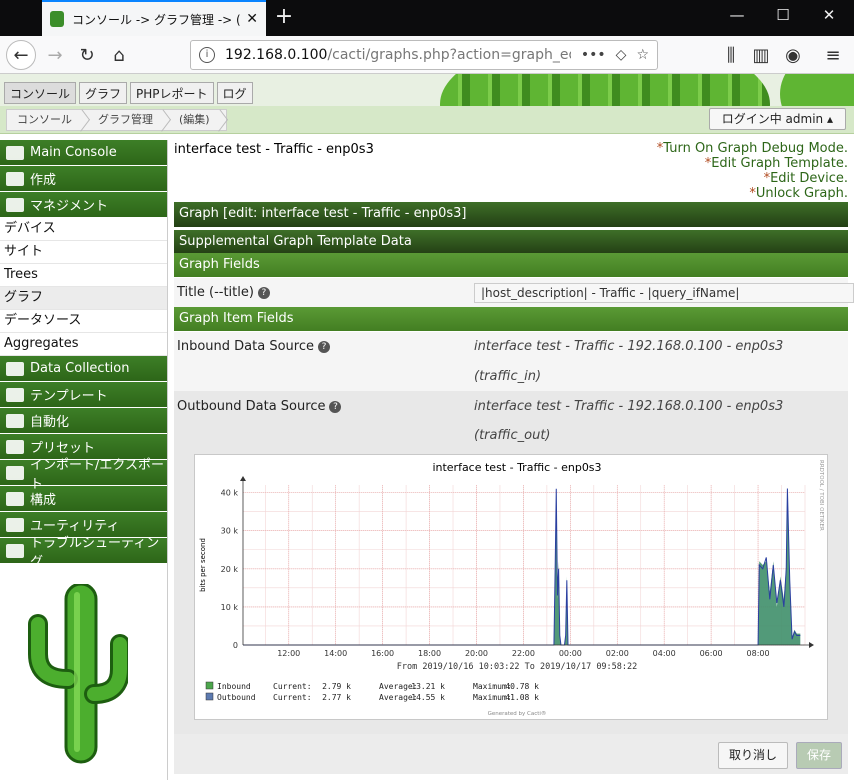 The height and width of the screenshot is (780, 854). I want to click on sidebar-management: マネジメント, so click(83, 204).